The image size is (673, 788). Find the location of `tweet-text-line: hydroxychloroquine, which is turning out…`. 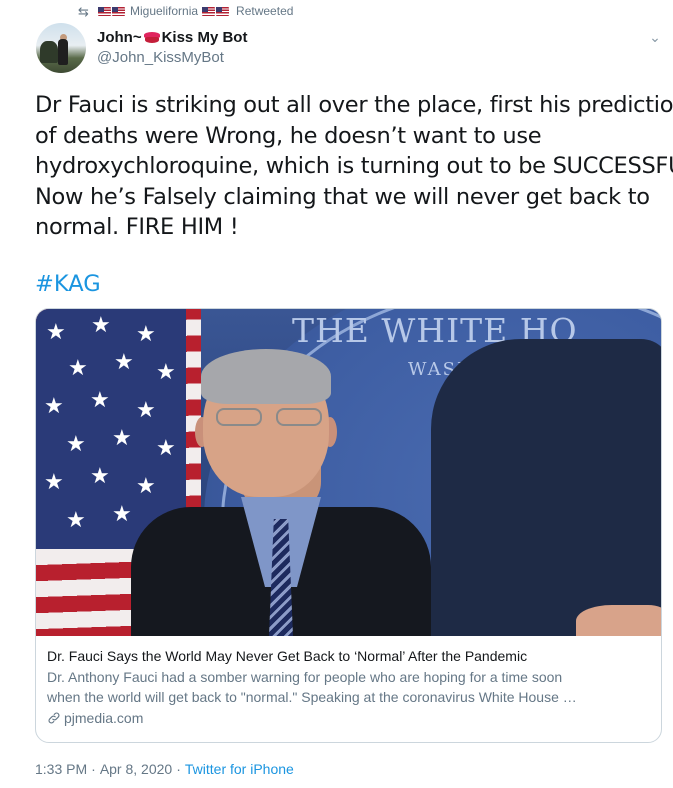

tweet-text-line: hydroxychloroquine, which is turning out… is located at coordinates (354, 166).